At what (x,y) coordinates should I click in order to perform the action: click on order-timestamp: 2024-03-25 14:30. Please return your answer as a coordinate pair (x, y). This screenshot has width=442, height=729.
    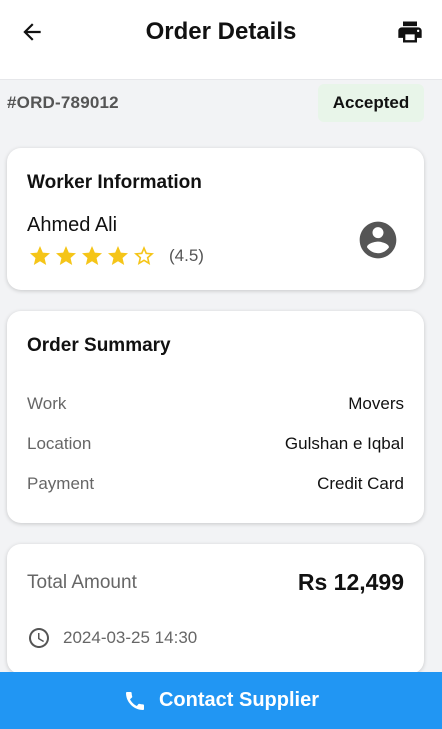
    Looking at the image, I should click on (112, 638).